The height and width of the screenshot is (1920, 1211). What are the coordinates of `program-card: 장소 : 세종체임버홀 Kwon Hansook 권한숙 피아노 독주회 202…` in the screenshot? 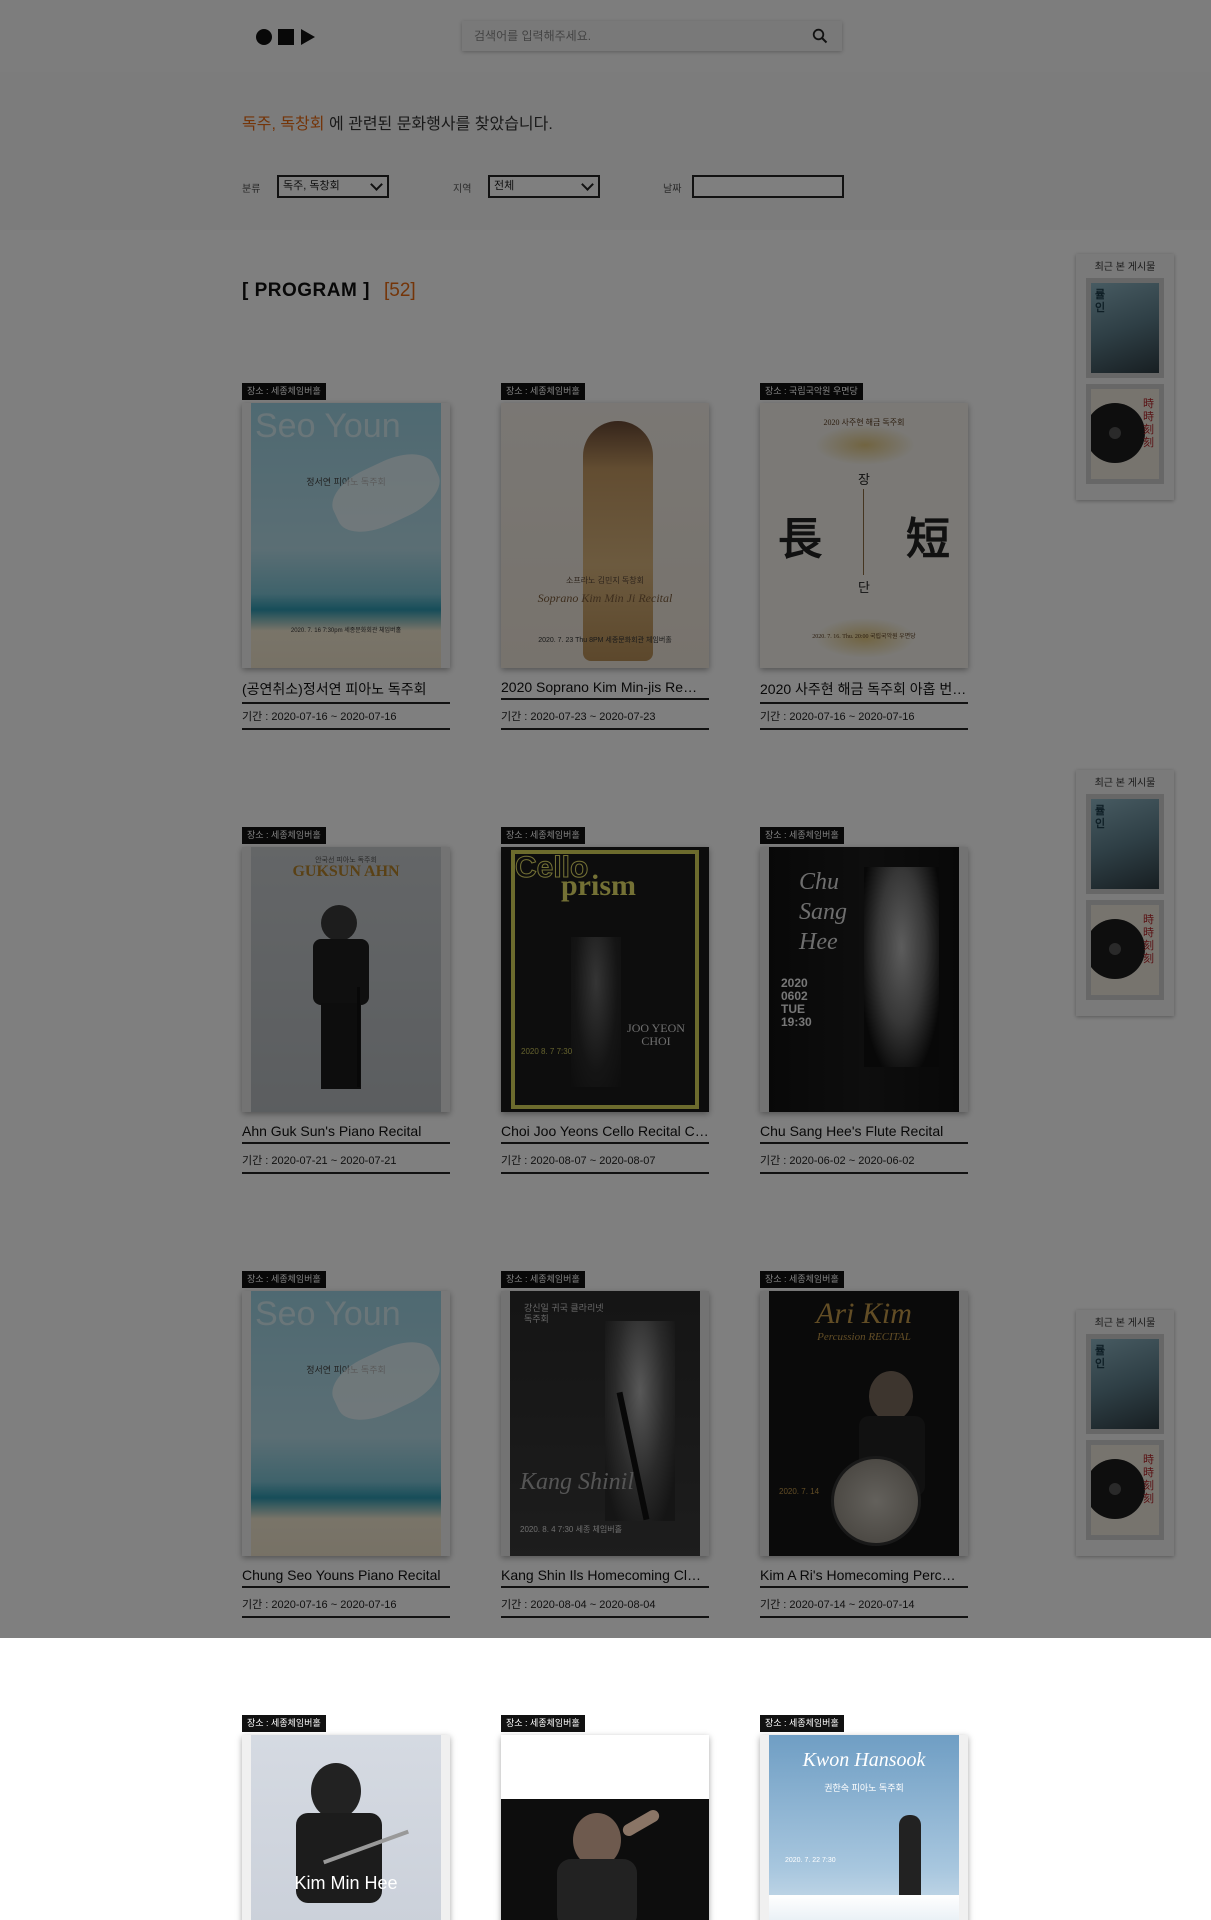 It's located at (864, 1816).